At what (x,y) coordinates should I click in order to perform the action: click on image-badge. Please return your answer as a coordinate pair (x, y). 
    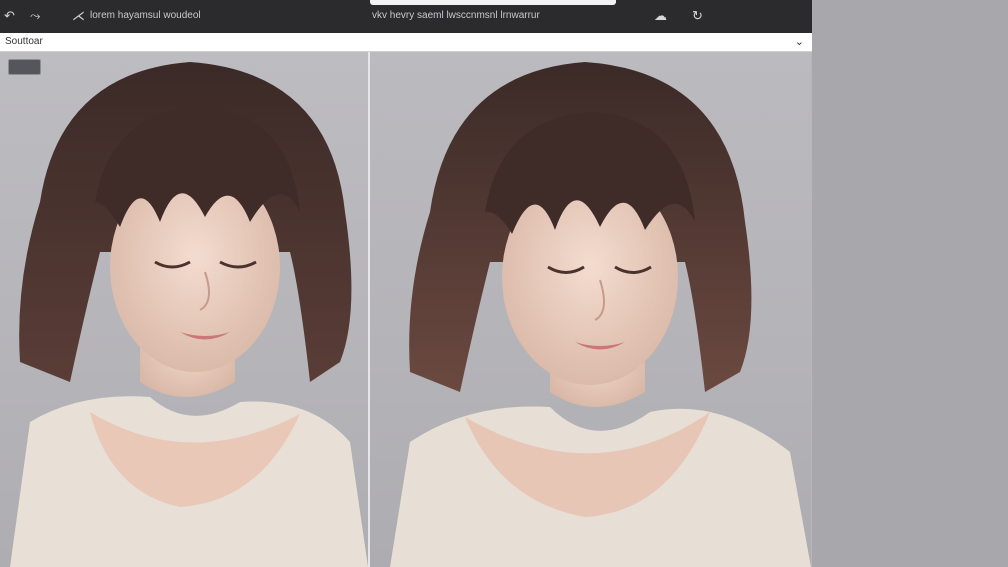
    Looking at the image, I should click on (24, 67).